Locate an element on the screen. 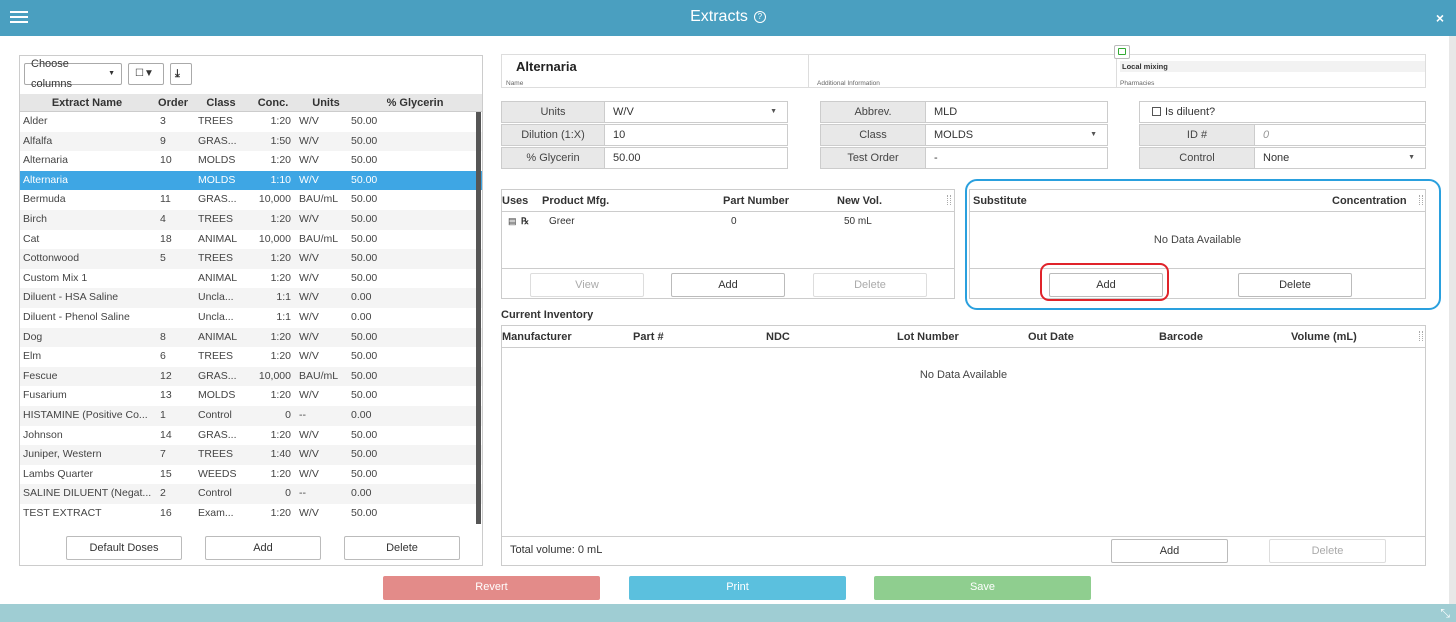 This screenshot has width=1456, height=622. table-row: Diluent - HSA Saline Uncla... 1:1 W/V 0.00 is located at coordinates (251, 298).